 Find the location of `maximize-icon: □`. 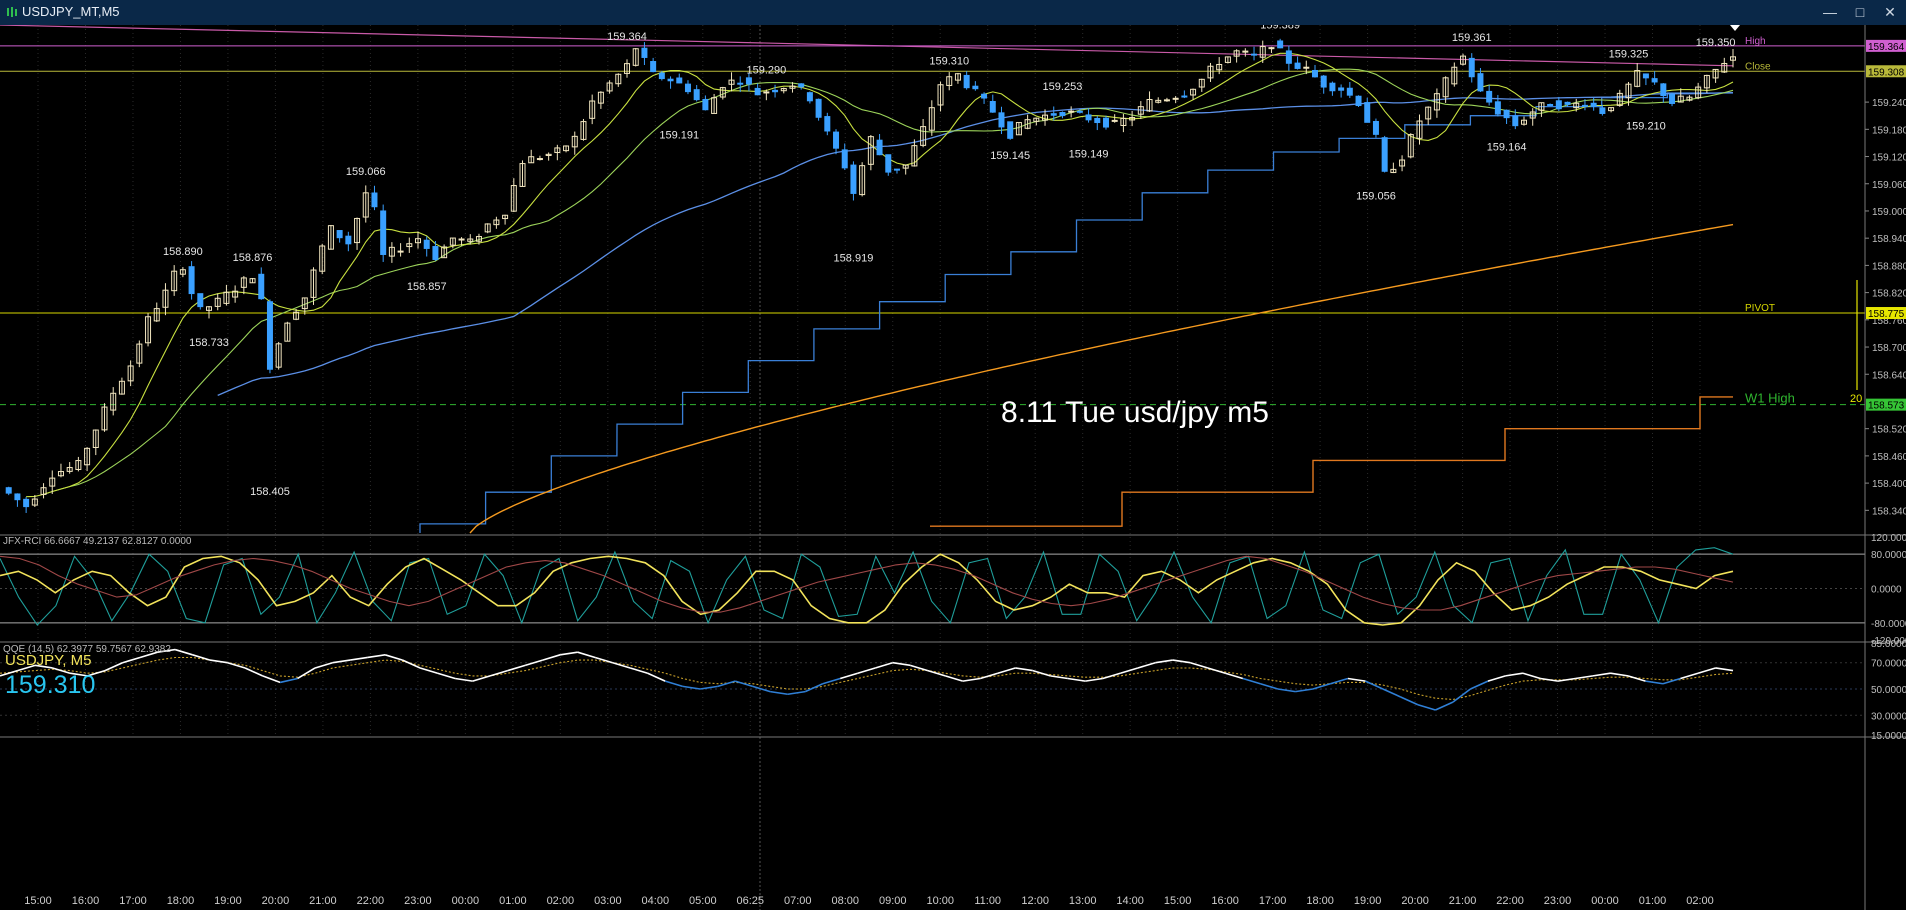

maximize-icon: □ is located at coordinates (1860, 12).